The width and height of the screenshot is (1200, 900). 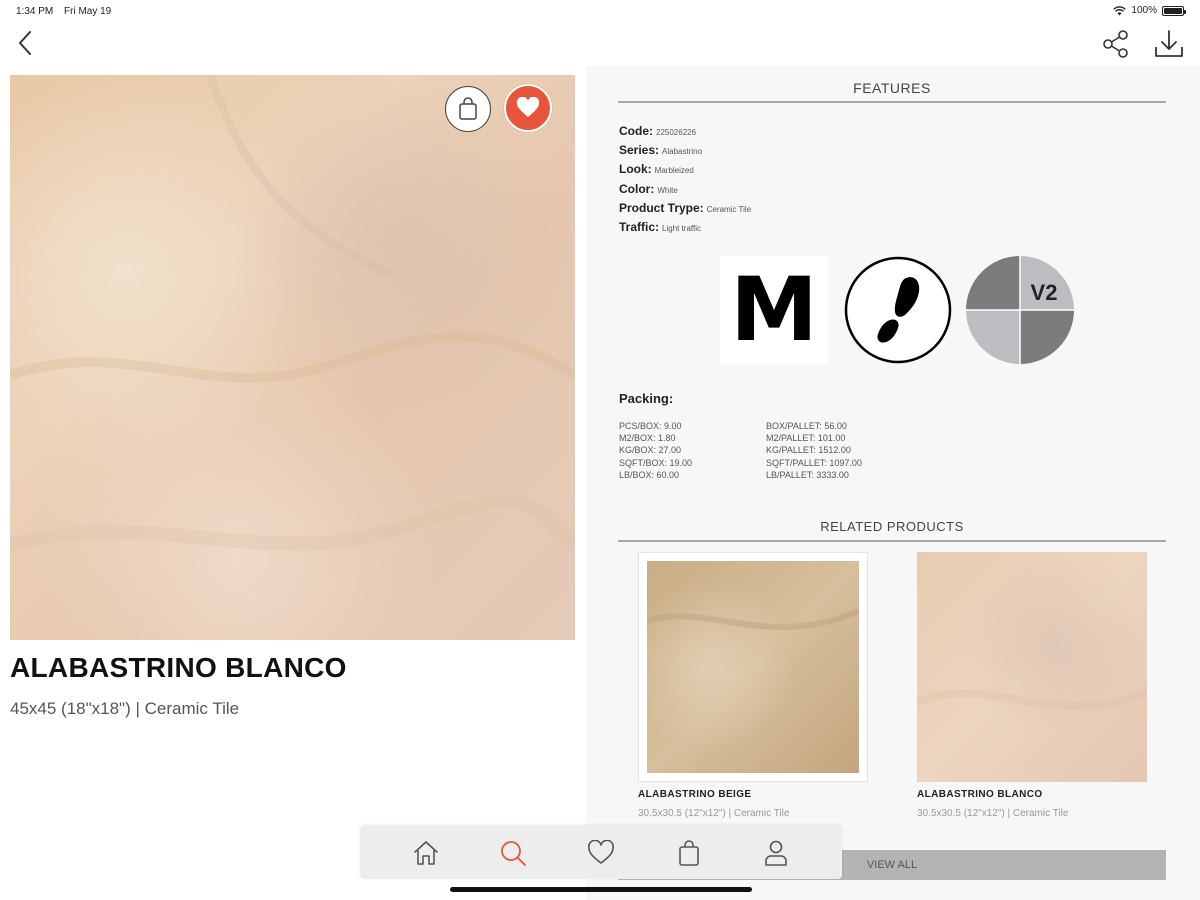 I want to click on chevron-left-icon, so click(x=25, y=43).